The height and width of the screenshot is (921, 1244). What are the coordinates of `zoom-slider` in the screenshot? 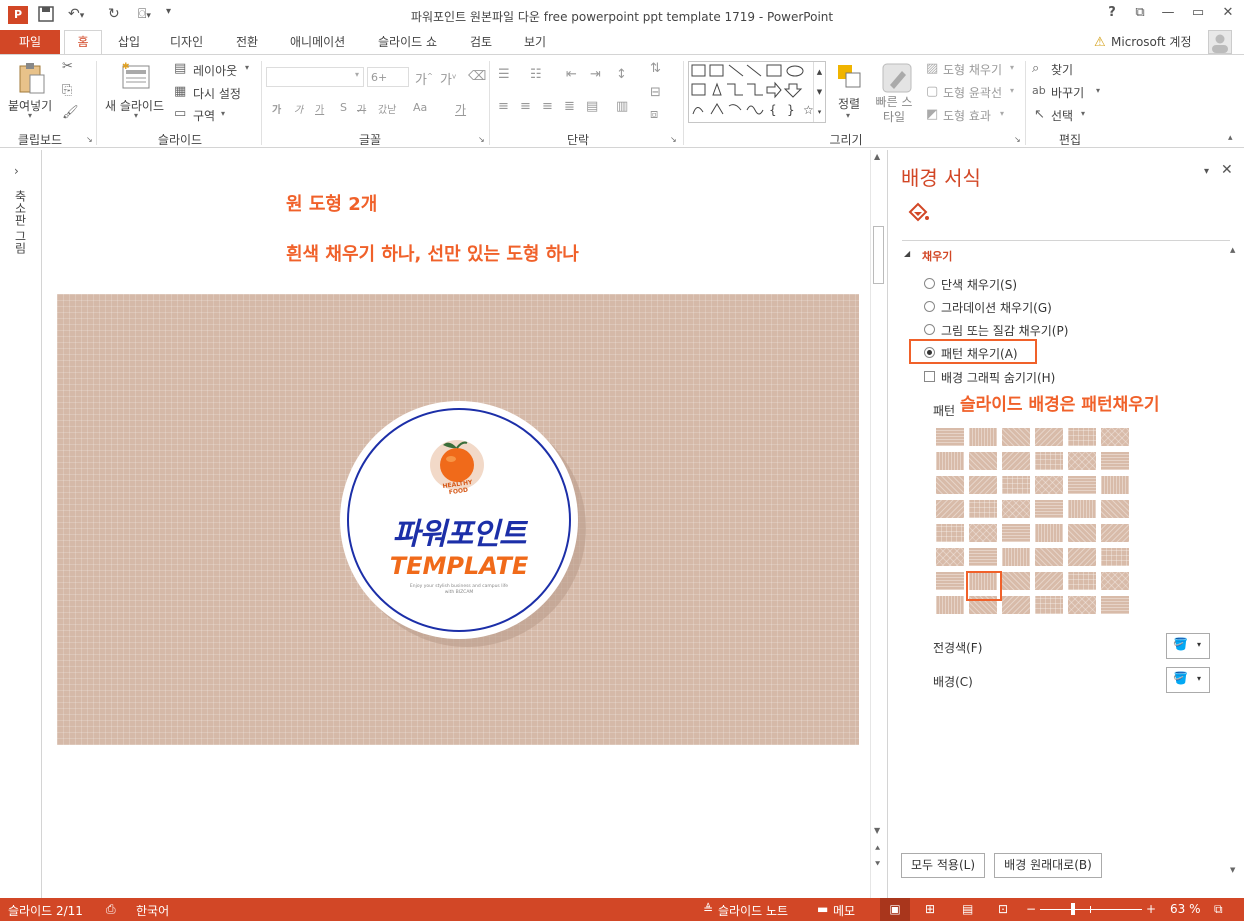 It's located at (1091, 909).